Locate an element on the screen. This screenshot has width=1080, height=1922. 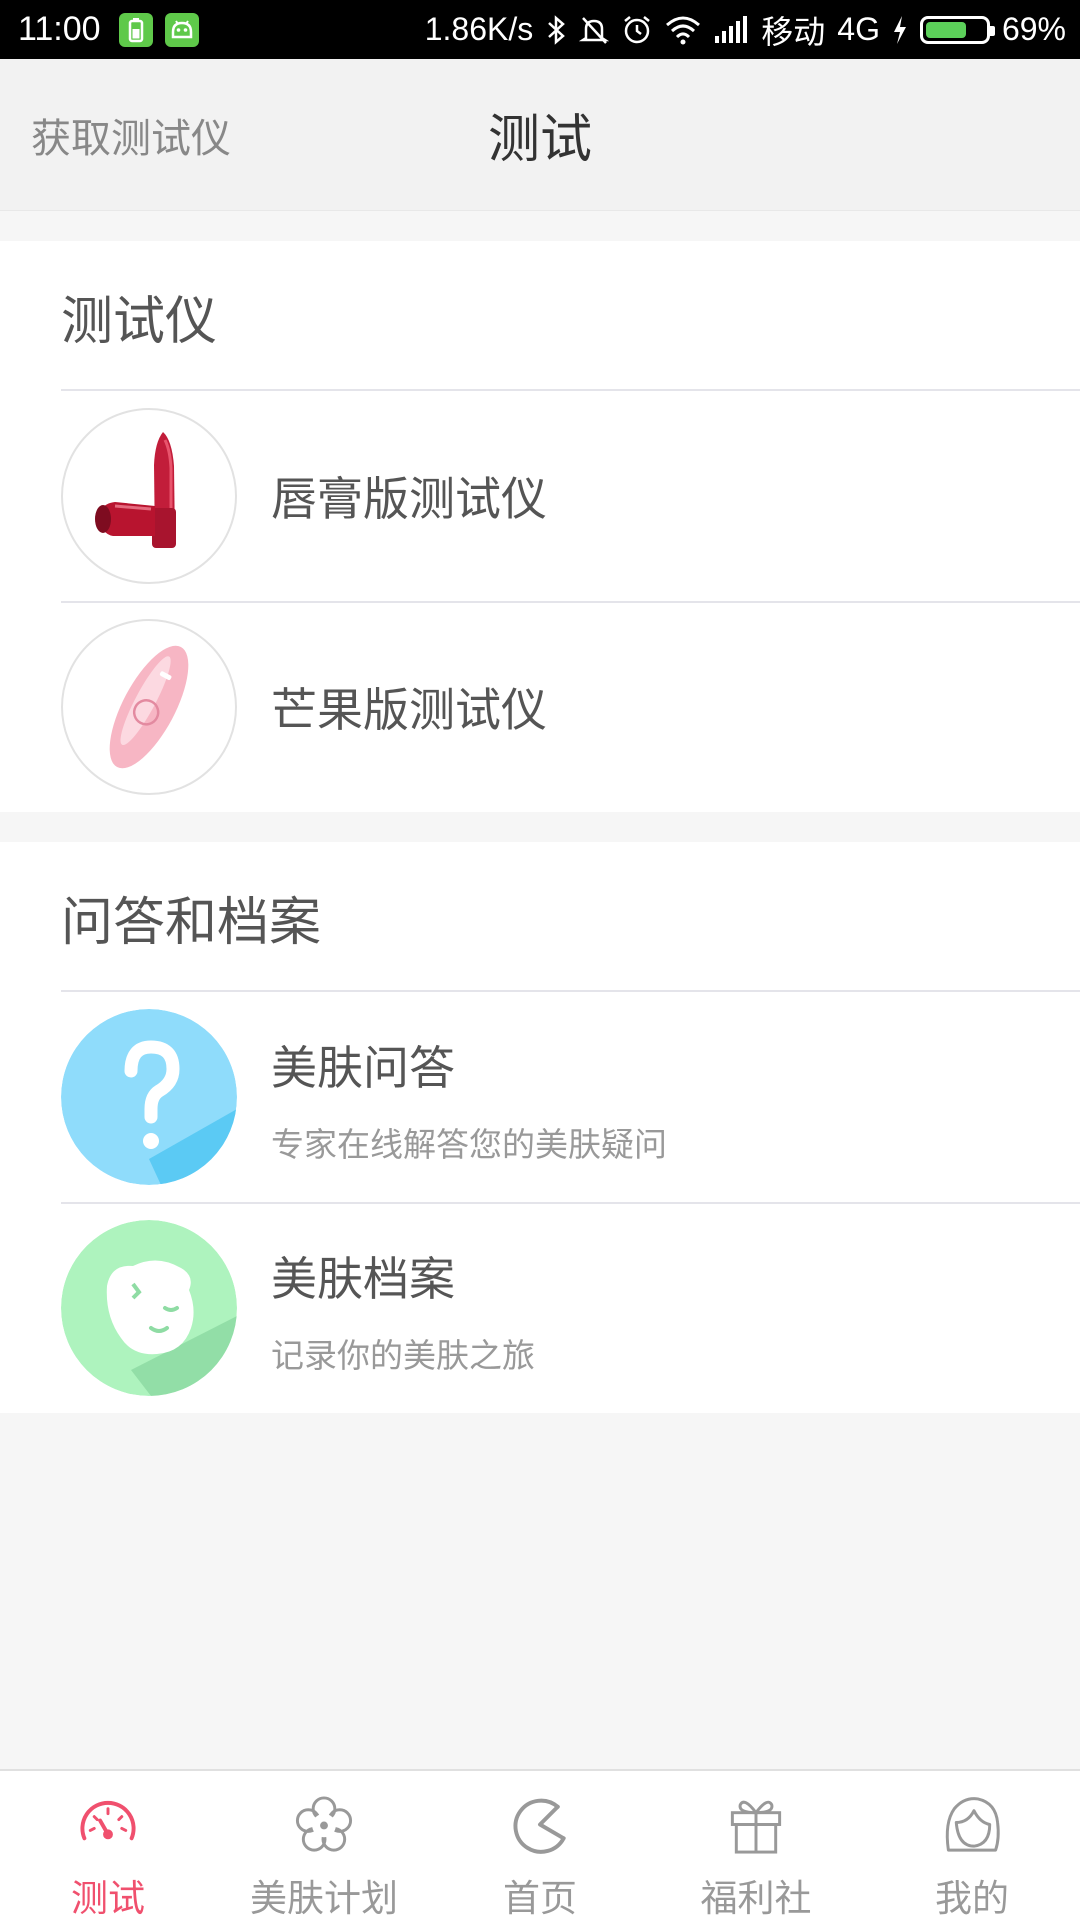
mute-bell-icon is located at coordinates (594, 30).